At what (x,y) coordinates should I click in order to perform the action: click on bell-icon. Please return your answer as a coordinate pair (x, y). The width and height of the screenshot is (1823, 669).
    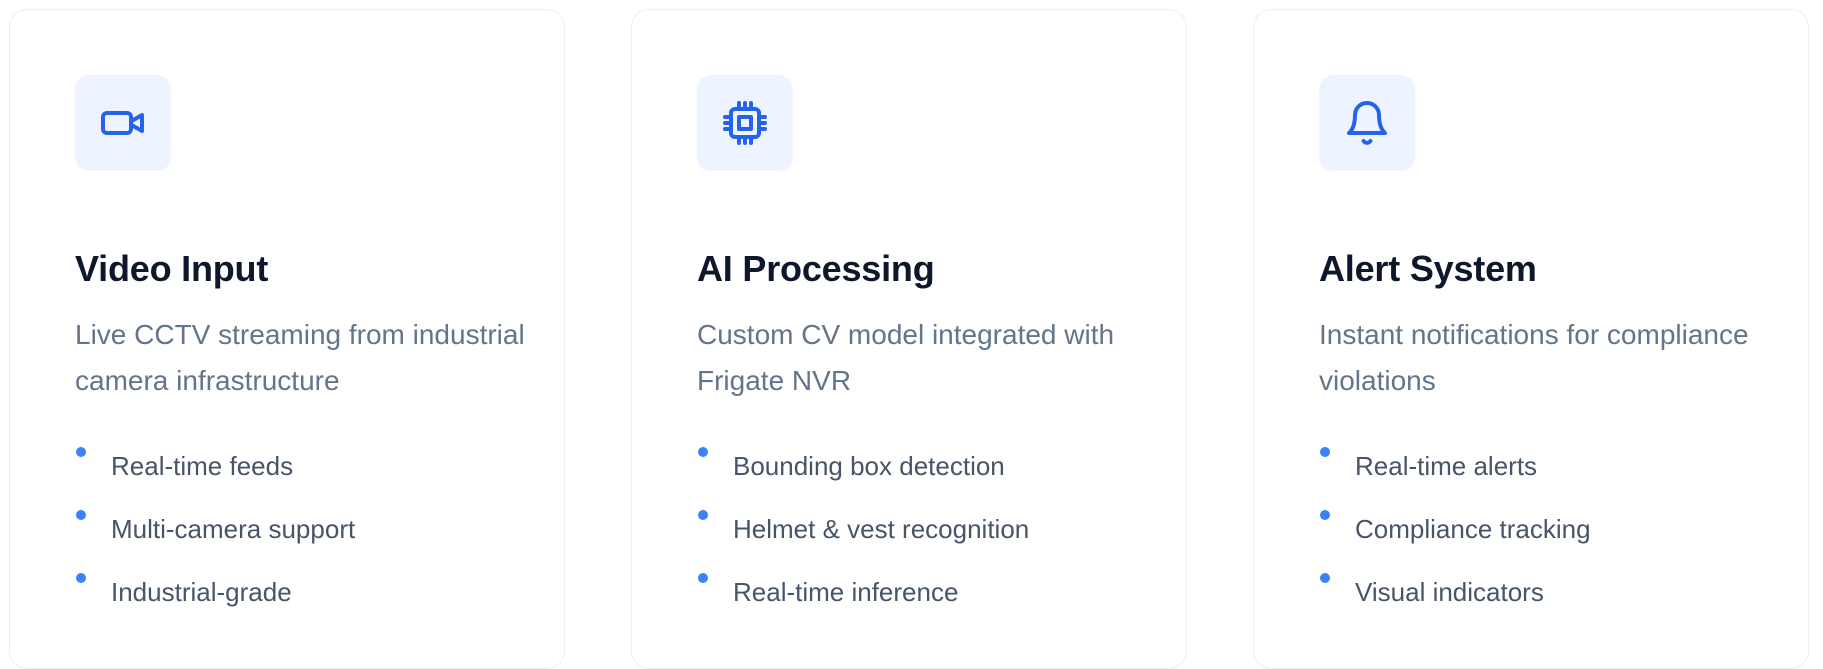
    Looking at the image, I should click on (1367, 123).